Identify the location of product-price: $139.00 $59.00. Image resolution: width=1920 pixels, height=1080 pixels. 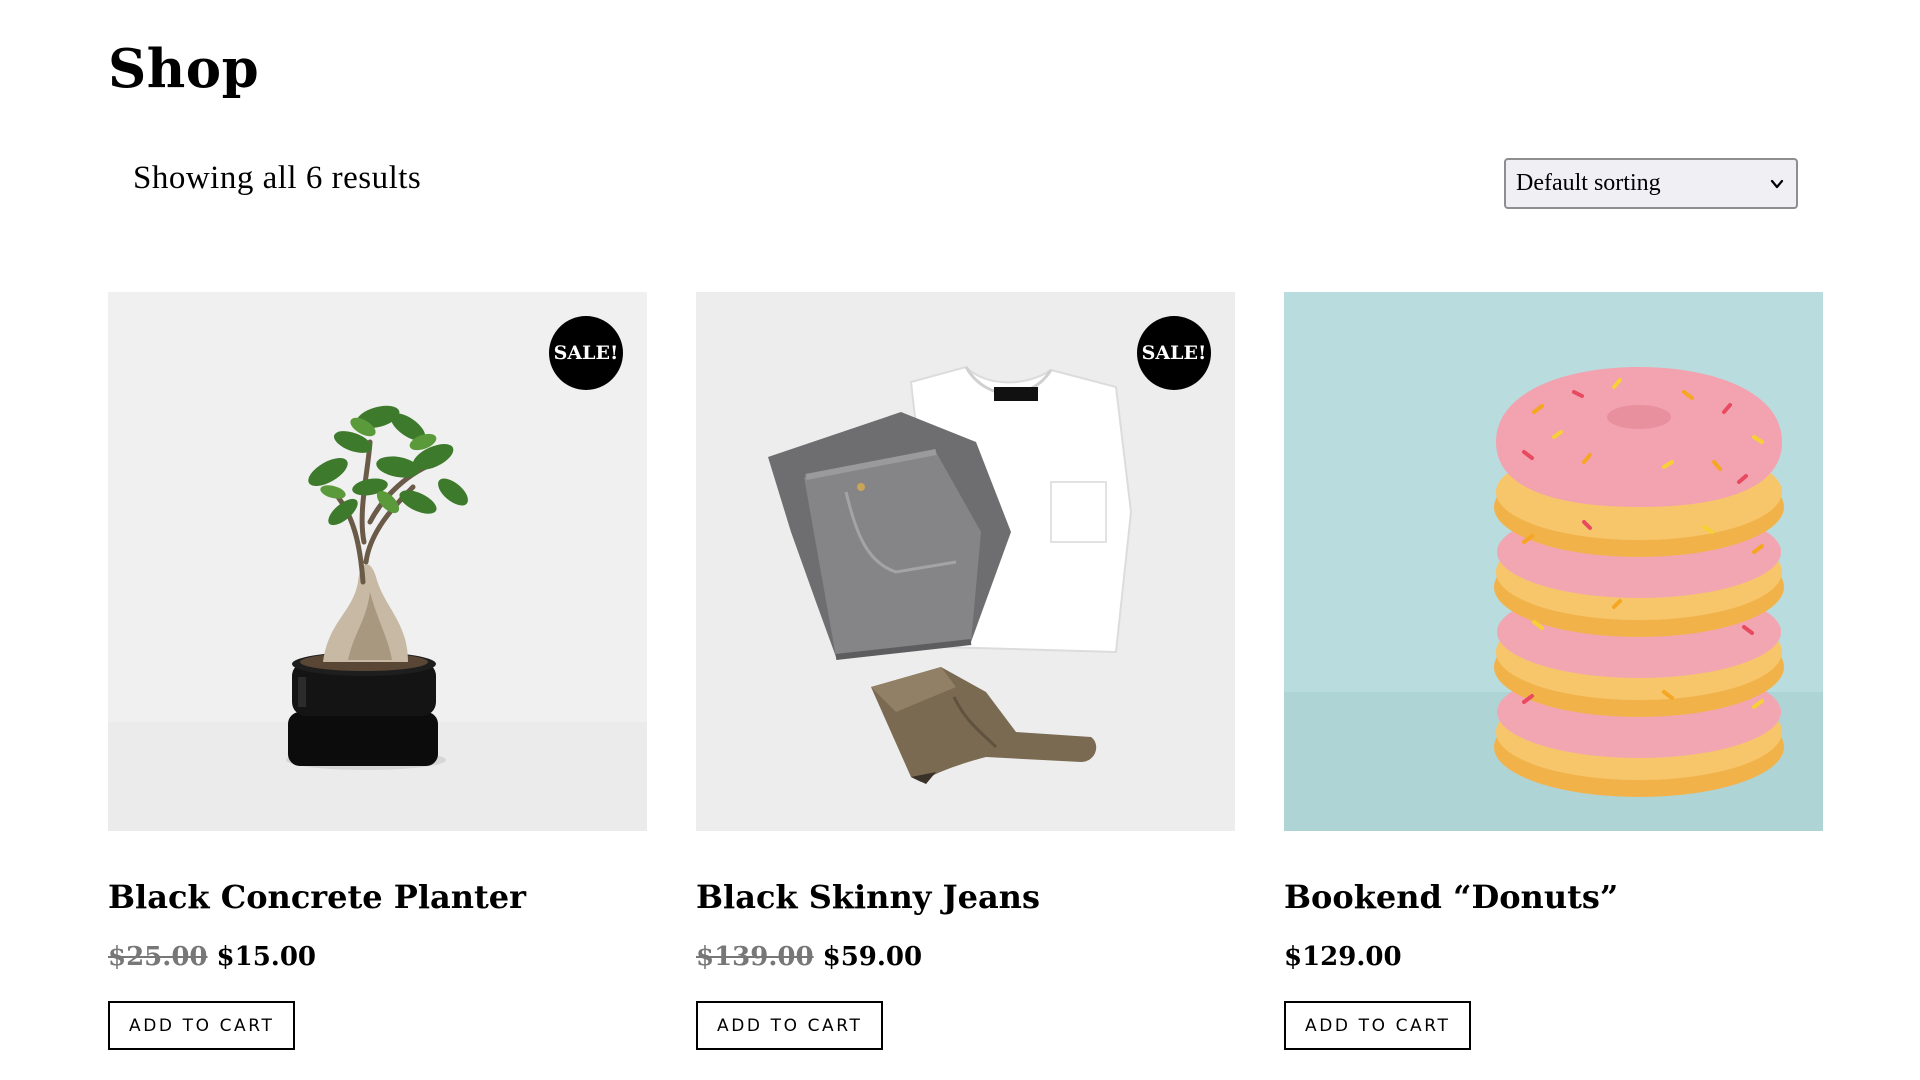
(809, 957).